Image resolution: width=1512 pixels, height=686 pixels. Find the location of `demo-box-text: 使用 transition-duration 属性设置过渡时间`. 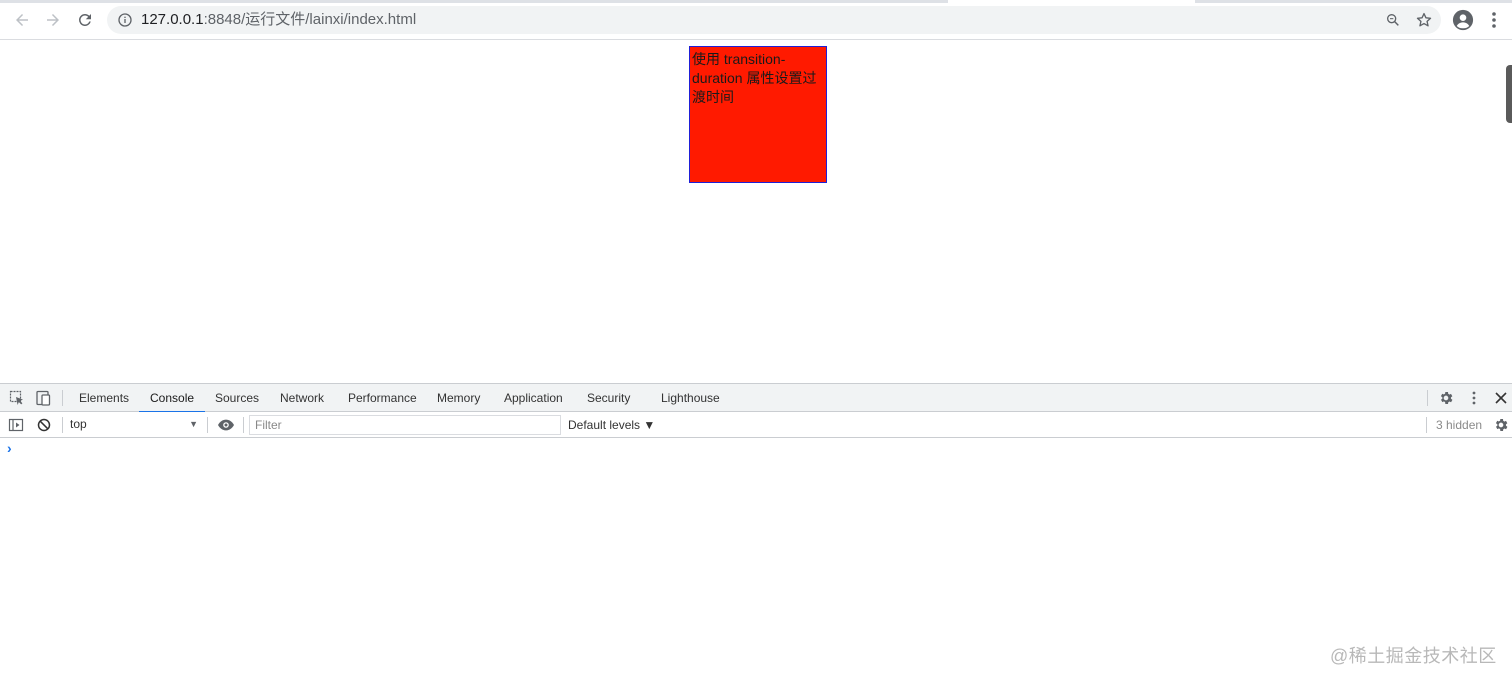

demo-box-text: 使用 transition-duration 属性设置过渡时间 is located at coordinates (754, 78).